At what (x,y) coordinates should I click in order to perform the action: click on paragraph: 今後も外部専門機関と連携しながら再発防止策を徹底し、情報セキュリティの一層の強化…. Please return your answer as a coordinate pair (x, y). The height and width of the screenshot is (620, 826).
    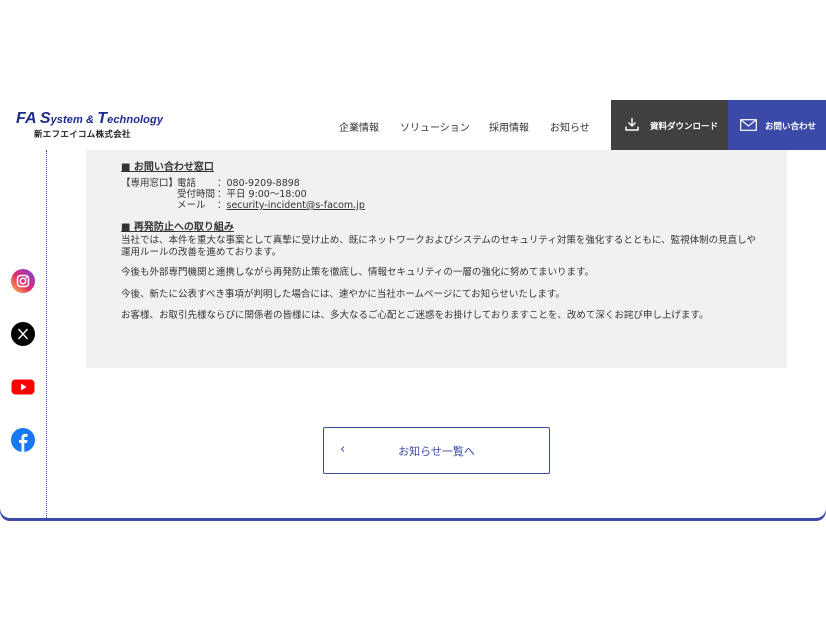
    Looking at the image, I should click on (358, 272).